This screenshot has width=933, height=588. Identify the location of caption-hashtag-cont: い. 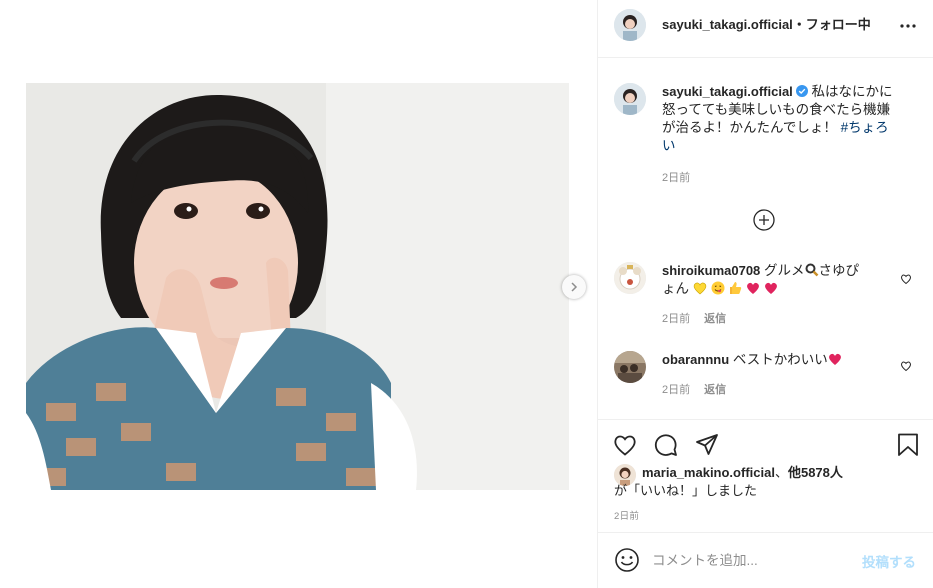
(669, 145).